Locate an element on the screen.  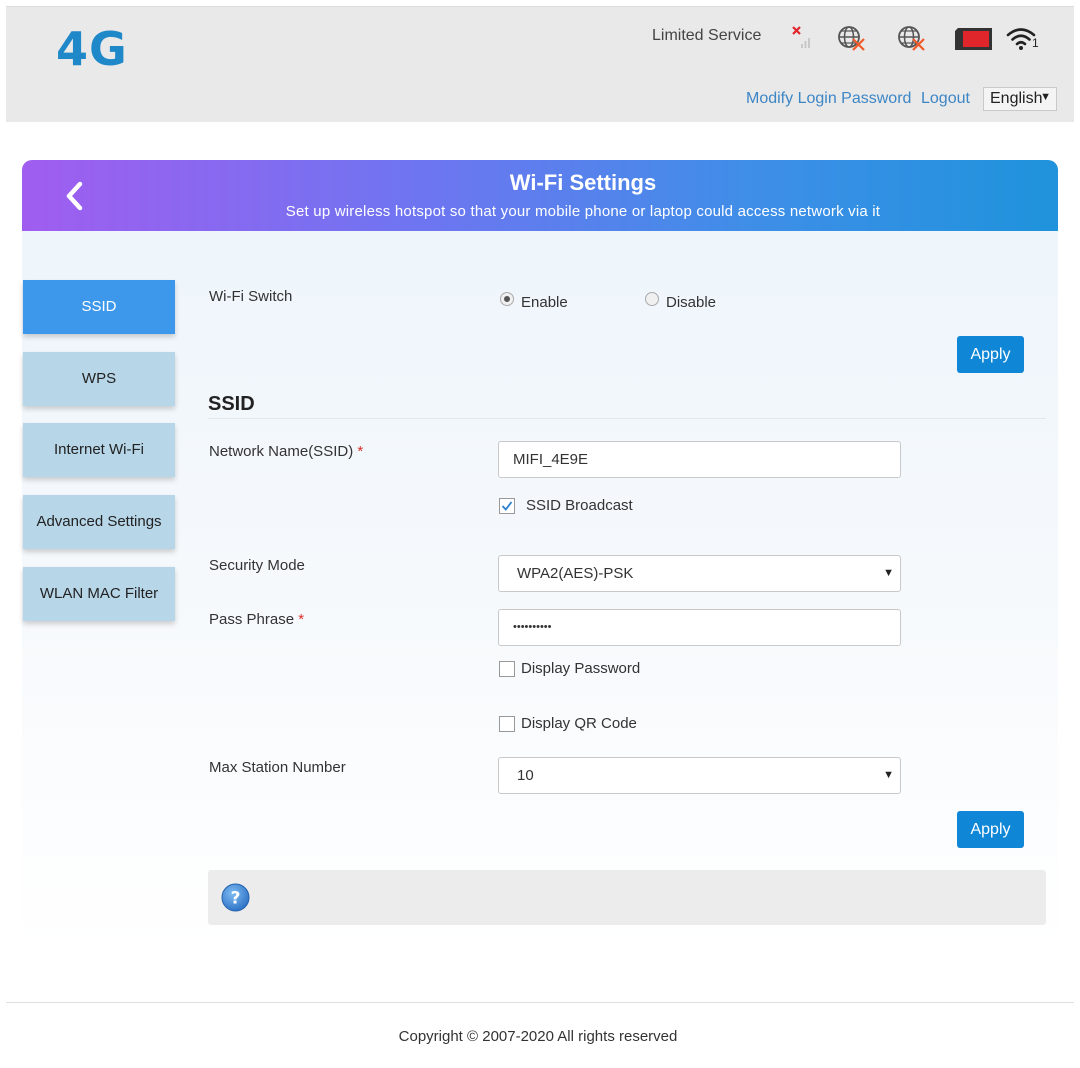
help-bar is located at coordinates (627, 897).